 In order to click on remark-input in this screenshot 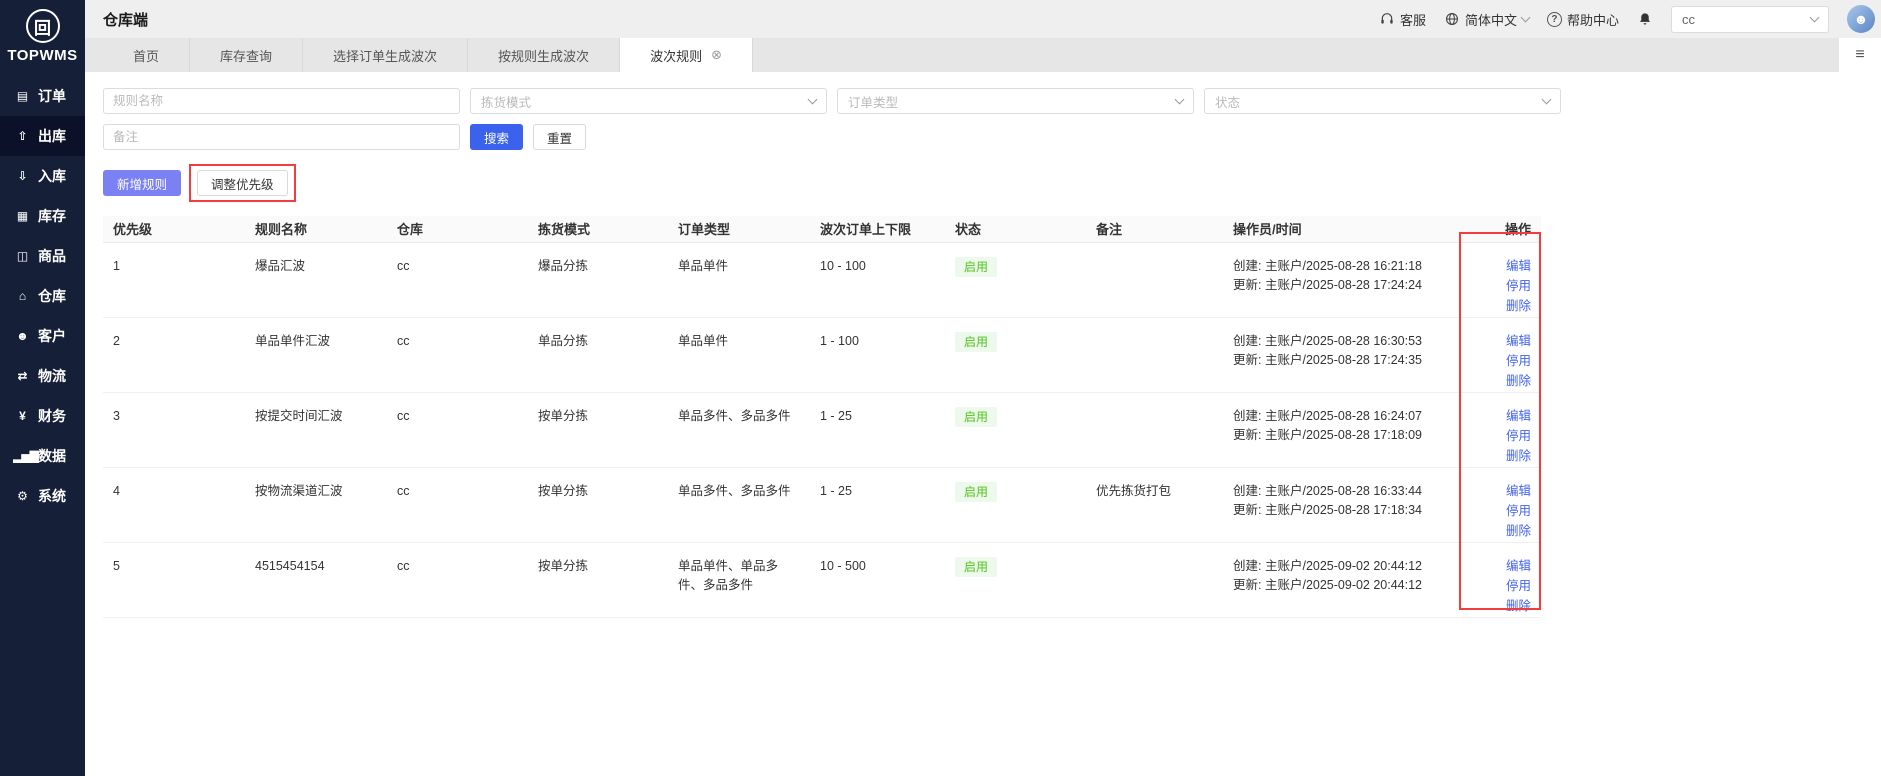, I will do `click(281, 137)`.